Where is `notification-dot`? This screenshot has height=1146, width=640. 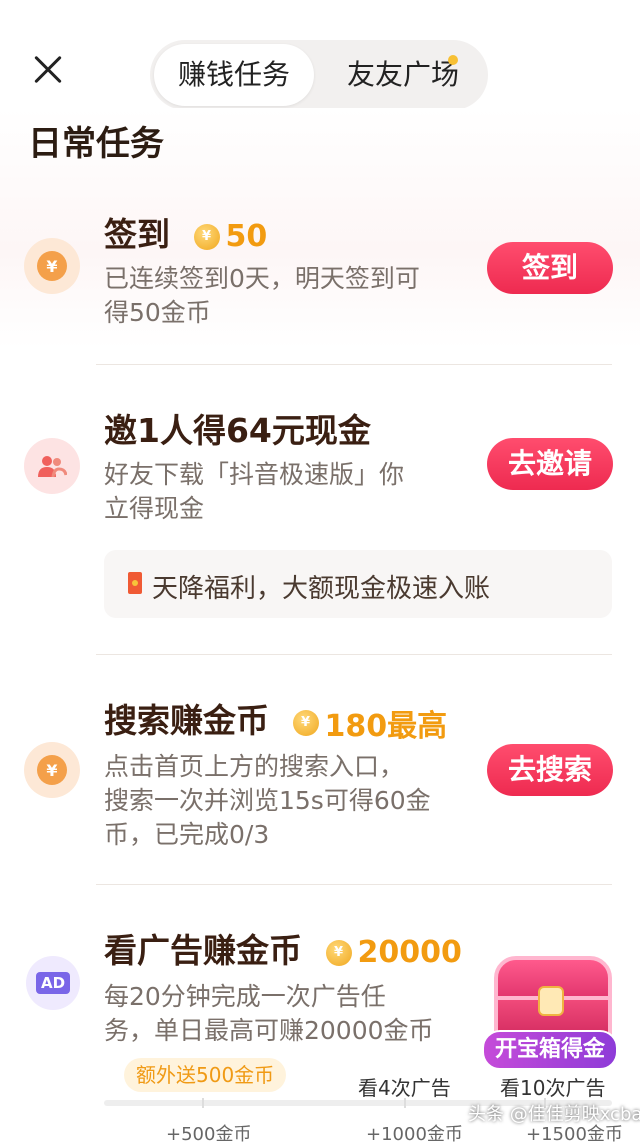
notification-dot is located at coordinates (453, 60).